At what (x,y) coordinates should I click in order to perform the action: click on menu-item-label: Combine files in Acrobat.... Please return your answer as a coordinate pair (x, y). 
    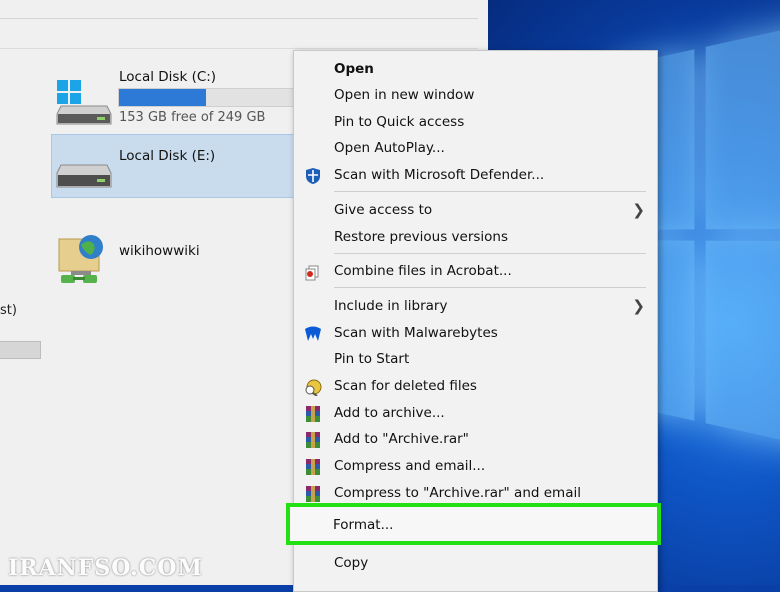
    Looking at the image, I should click on (423, 271).